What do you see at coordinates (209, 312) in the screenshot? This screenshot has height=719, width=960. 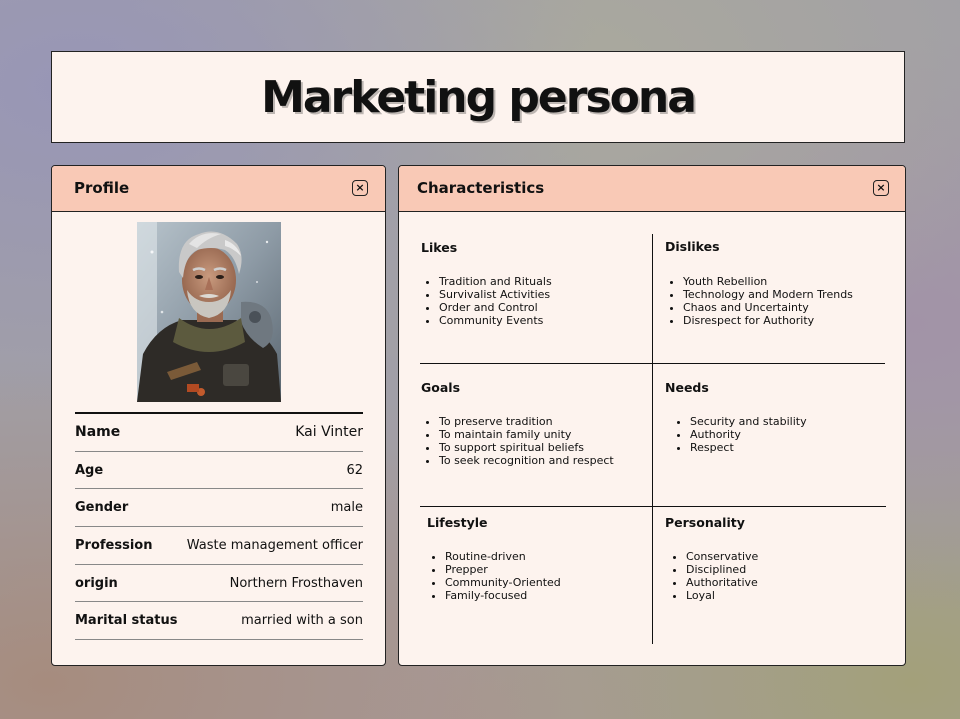 I see `portrait-image` at bounding box center [209, 312].